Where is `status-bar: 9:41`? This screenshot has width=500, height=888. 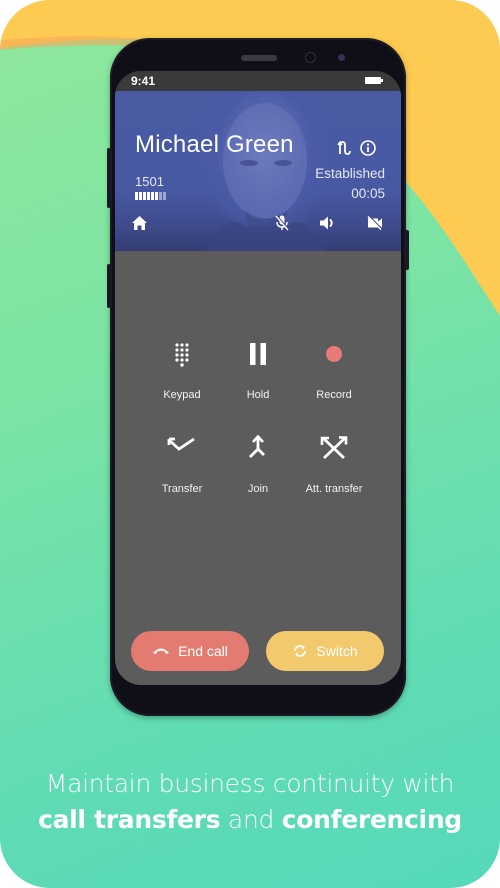
status-bar: 9:41 is located at coordinates (258, 81).